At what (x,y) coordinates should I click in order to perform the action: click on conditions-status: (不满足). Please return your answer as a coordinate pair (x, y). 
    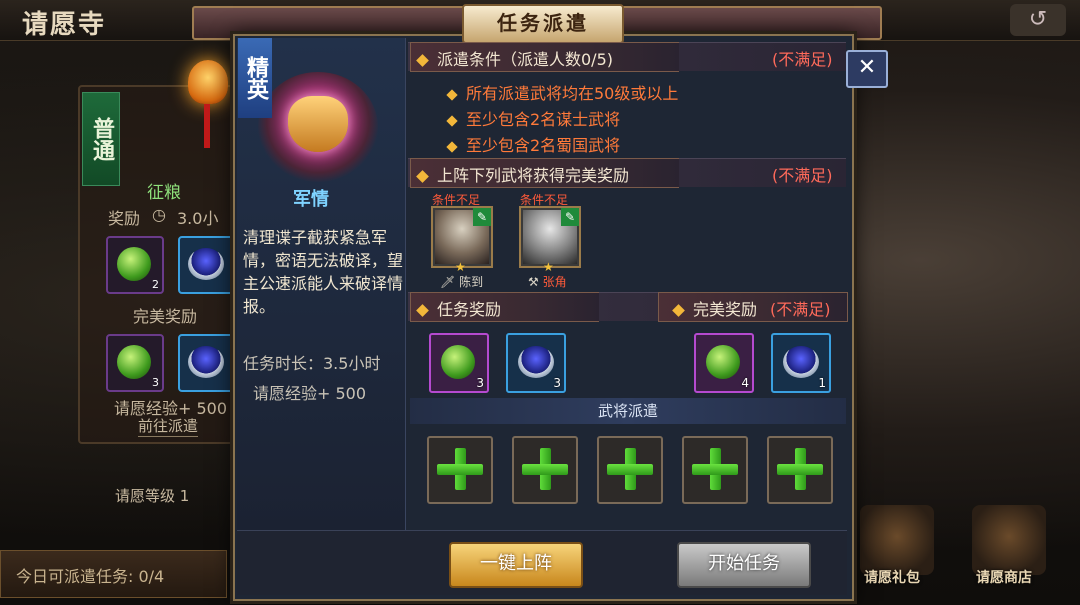
    Looking at the image, I should click on (802, 59).